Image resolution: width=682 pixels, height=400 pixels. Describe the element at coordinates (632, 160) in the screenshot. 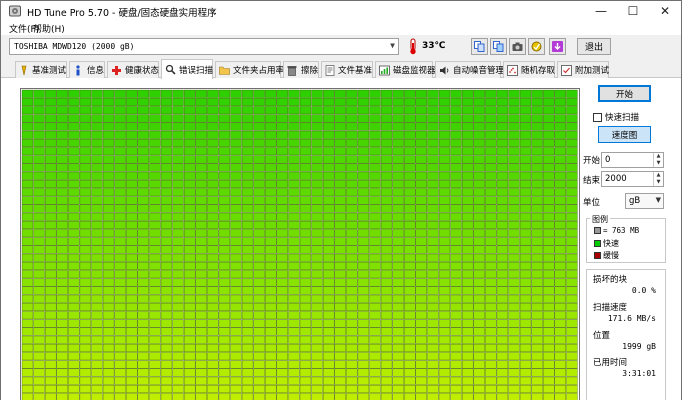

I see `start-spinbox: 0 ▲ ▼` at that location.